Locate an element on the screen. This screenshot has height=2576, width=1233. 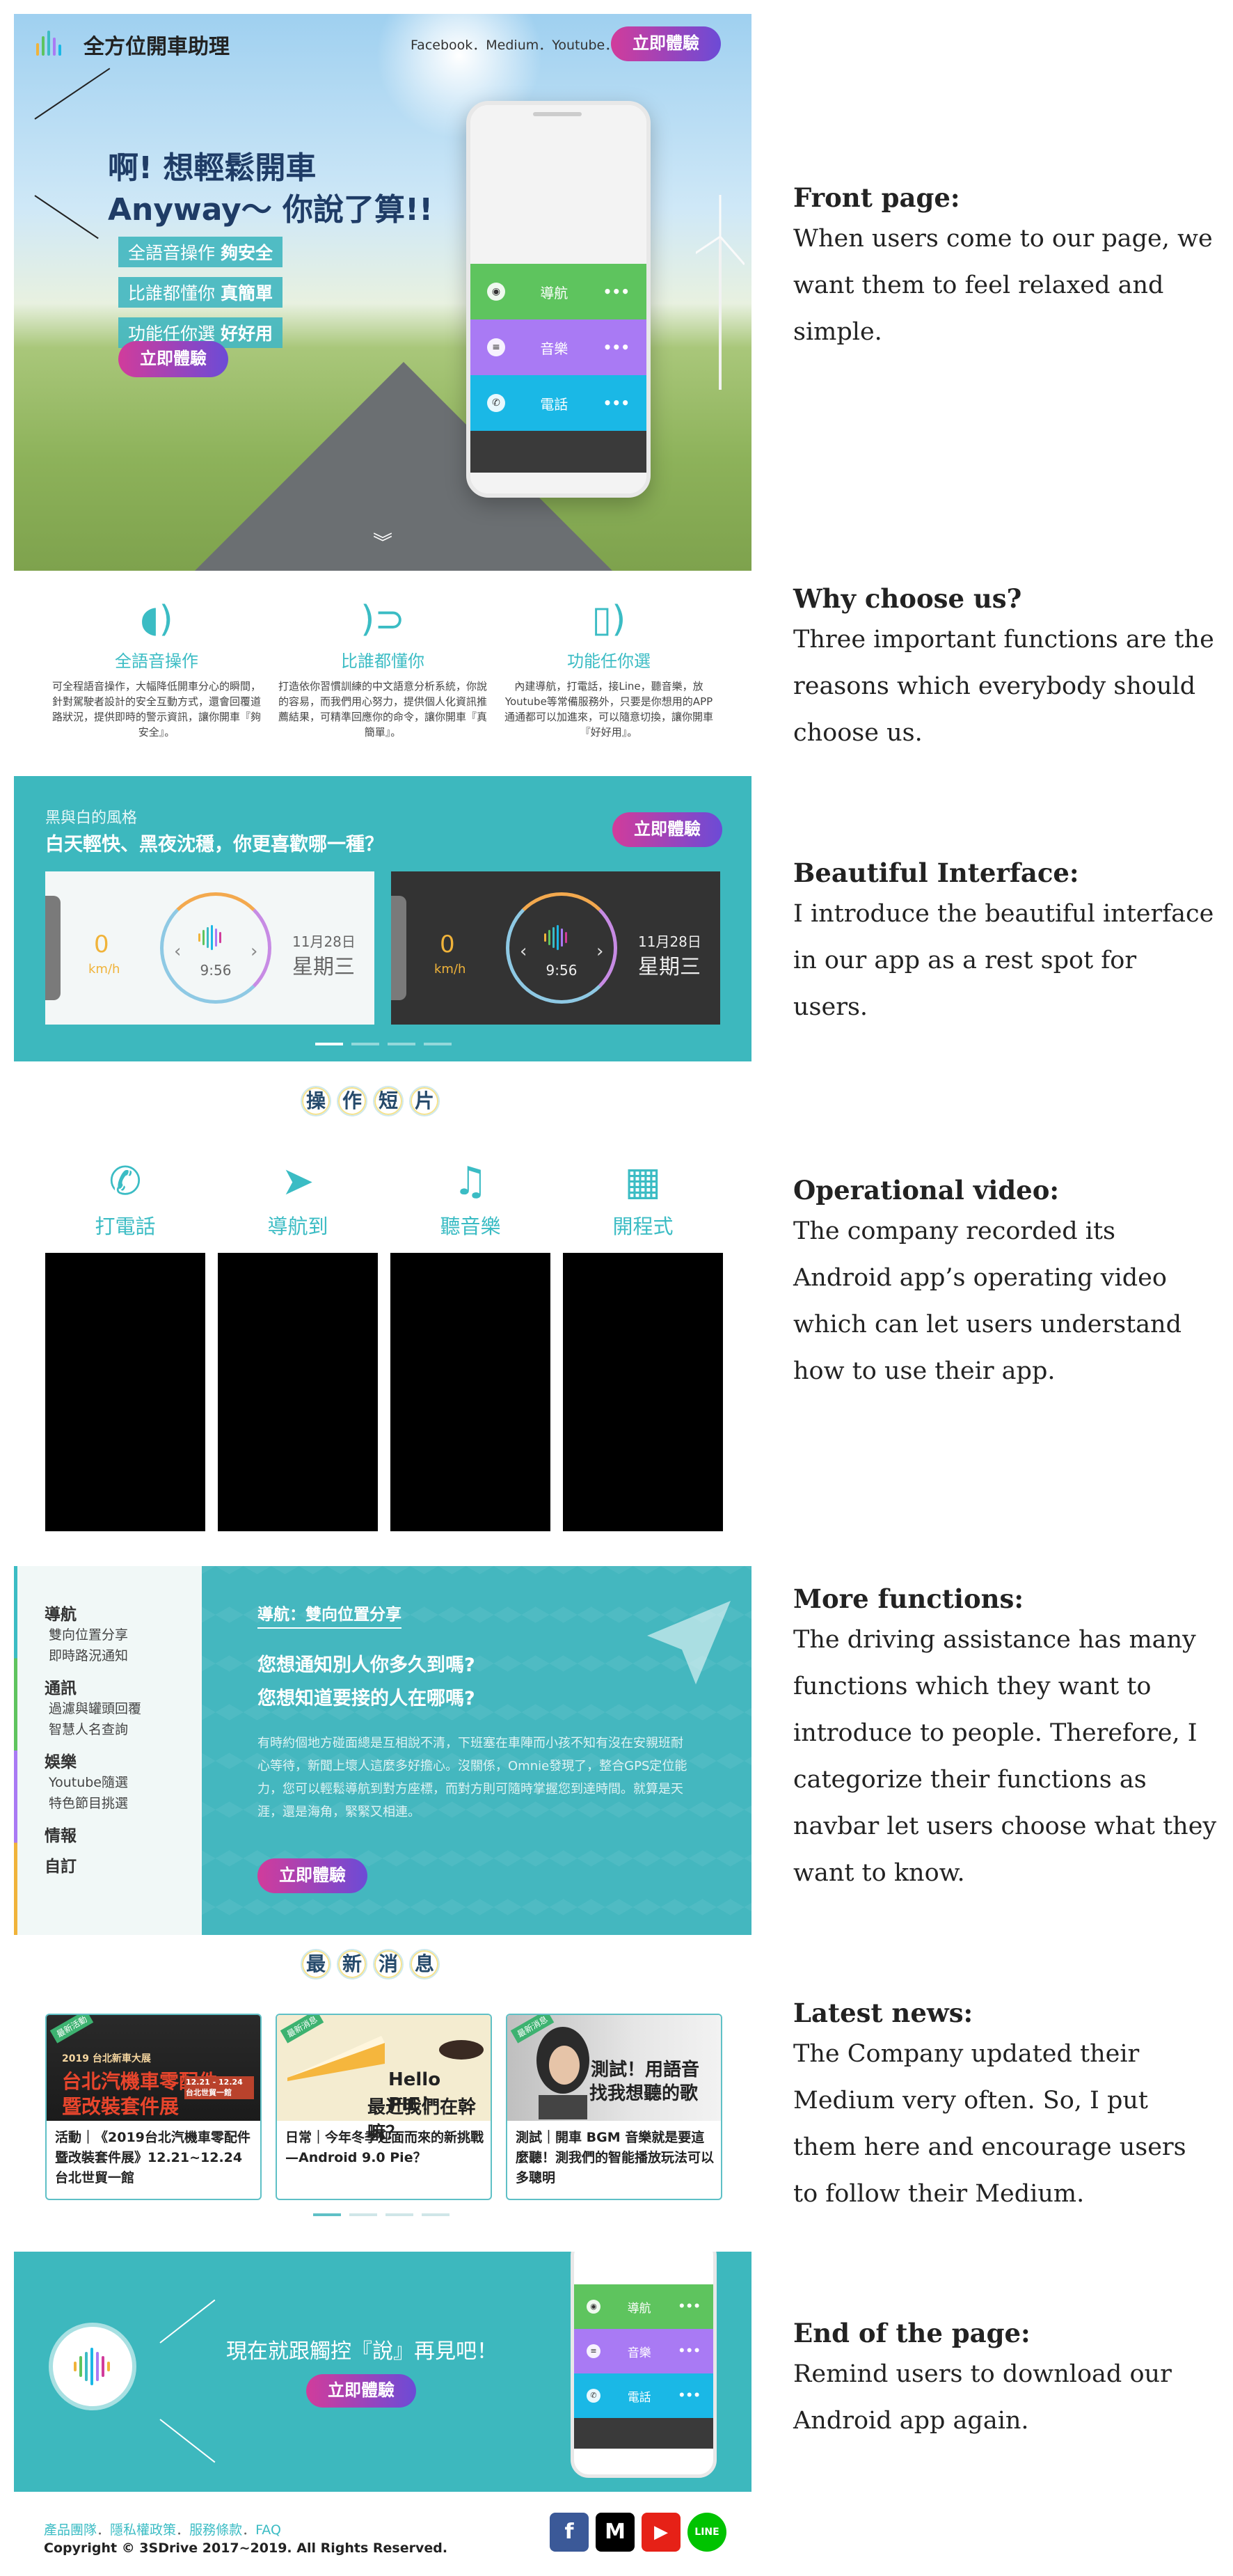
note-heading: Operational video: is located at coordinates (926, 1190).